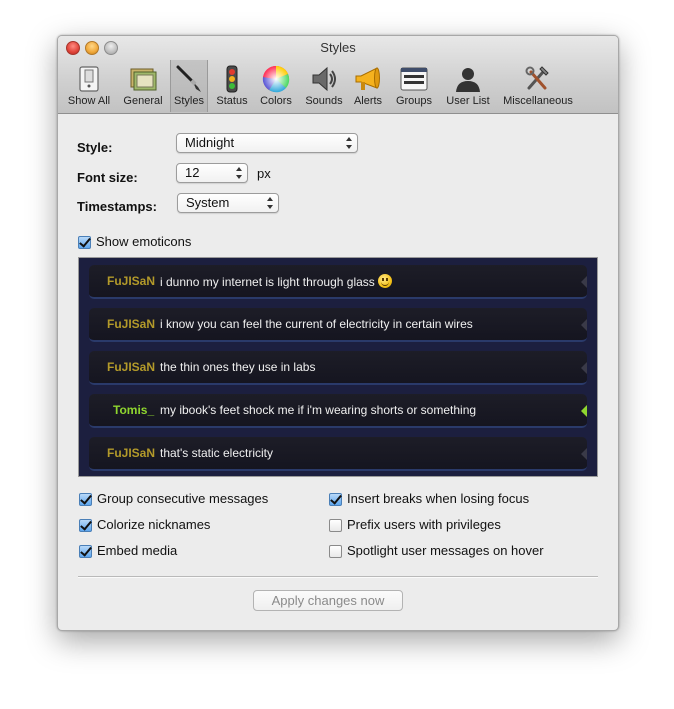  Describe the element at coordinates (137, 550) in the screenshot. I see `embed-media-label: Embed media` at that location.